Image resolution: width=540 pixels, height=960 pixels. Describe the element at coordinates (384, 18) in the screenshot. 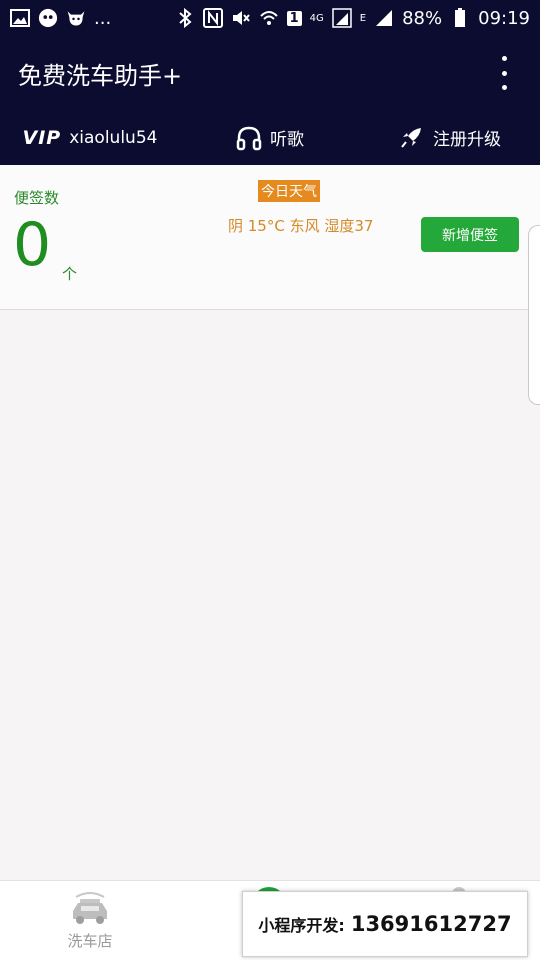

I see `signal-strength-icon` at that location.